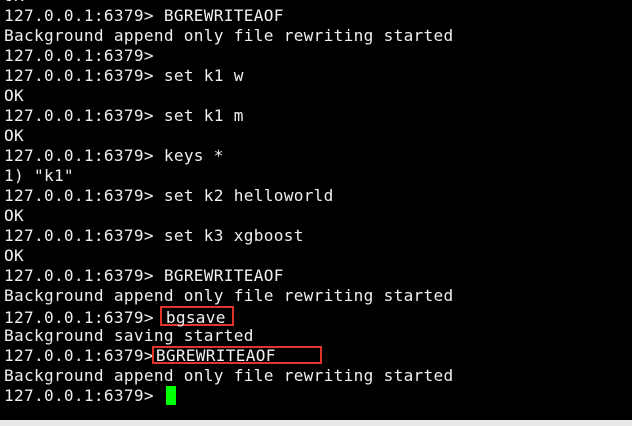 The width and height of the screenshot is (632, 426). What do you see at coordinates (114, 155) in the screenshot?
I see `command-line: 127.0.0.1:6379> keys *` at bounding box center [114, 155].